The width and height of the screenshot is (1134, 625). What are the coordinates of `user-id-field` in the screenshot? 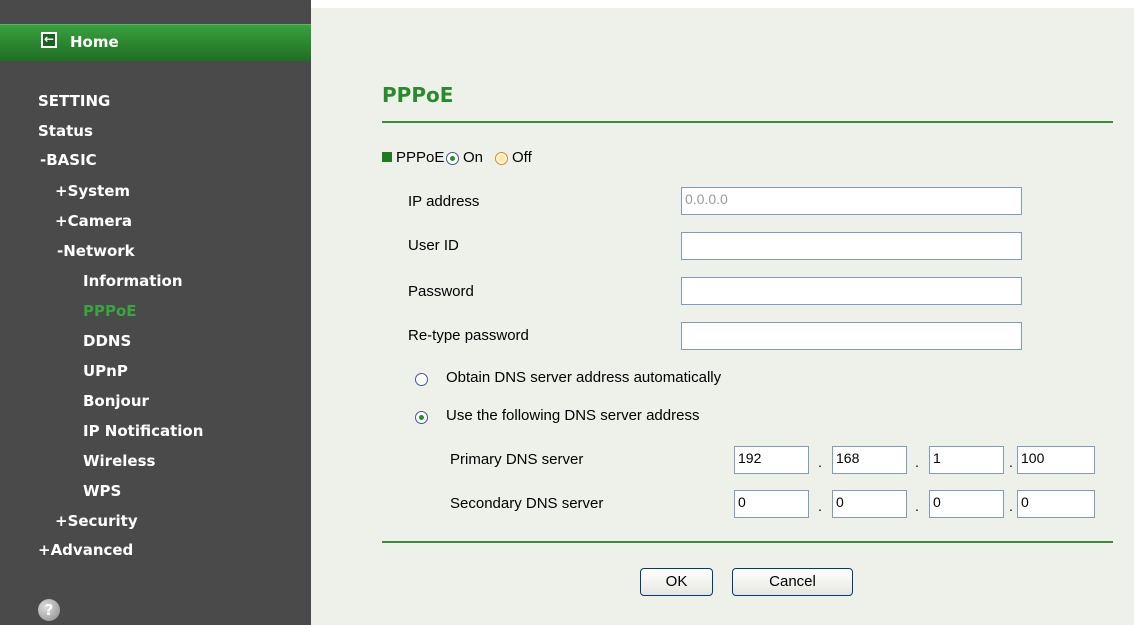 It's located at (851, 246).